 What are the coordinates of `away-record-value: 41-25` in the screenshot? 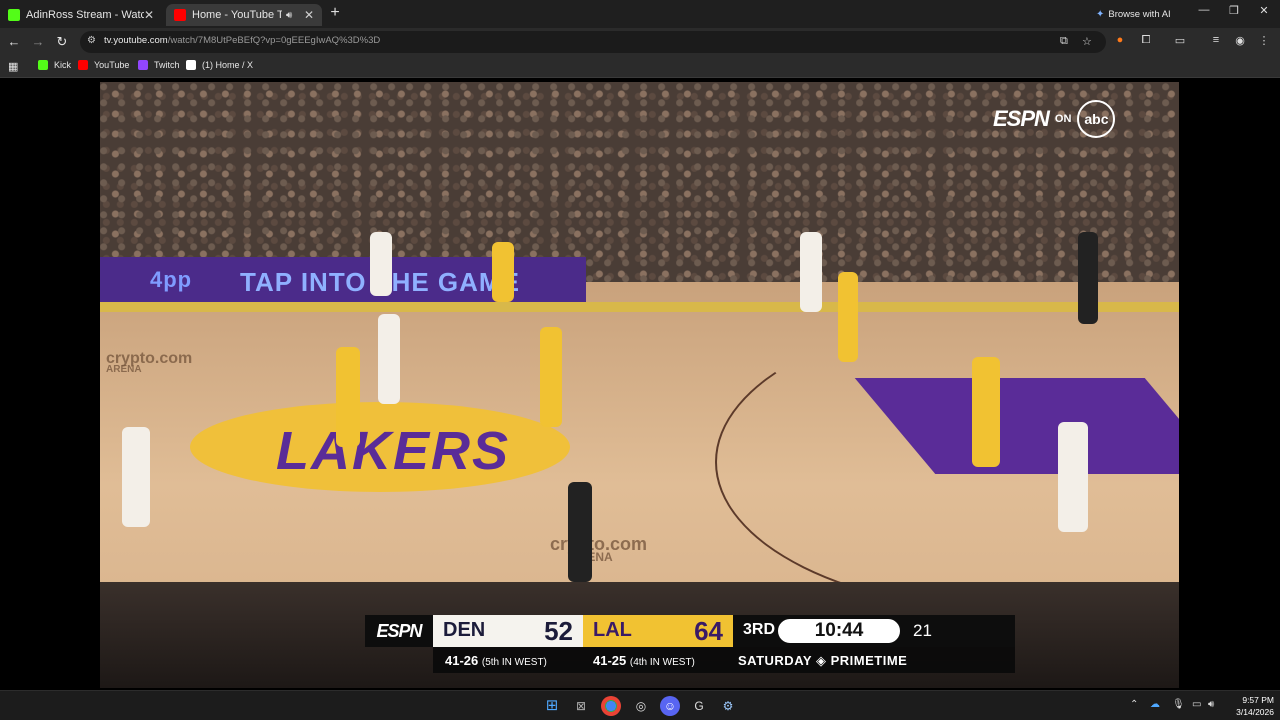 It's located at (610, 660).